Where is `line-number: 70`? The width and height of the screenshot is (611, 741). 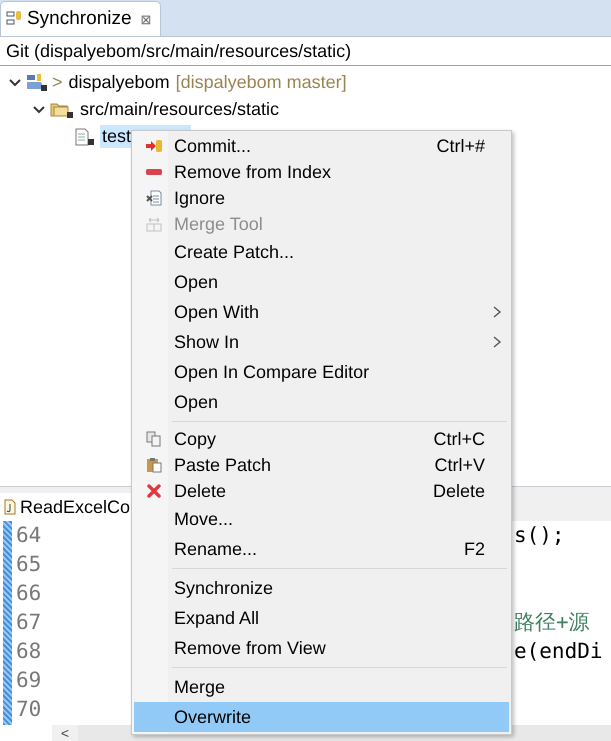
line-number: 70 is located at coordinates (28, 709).